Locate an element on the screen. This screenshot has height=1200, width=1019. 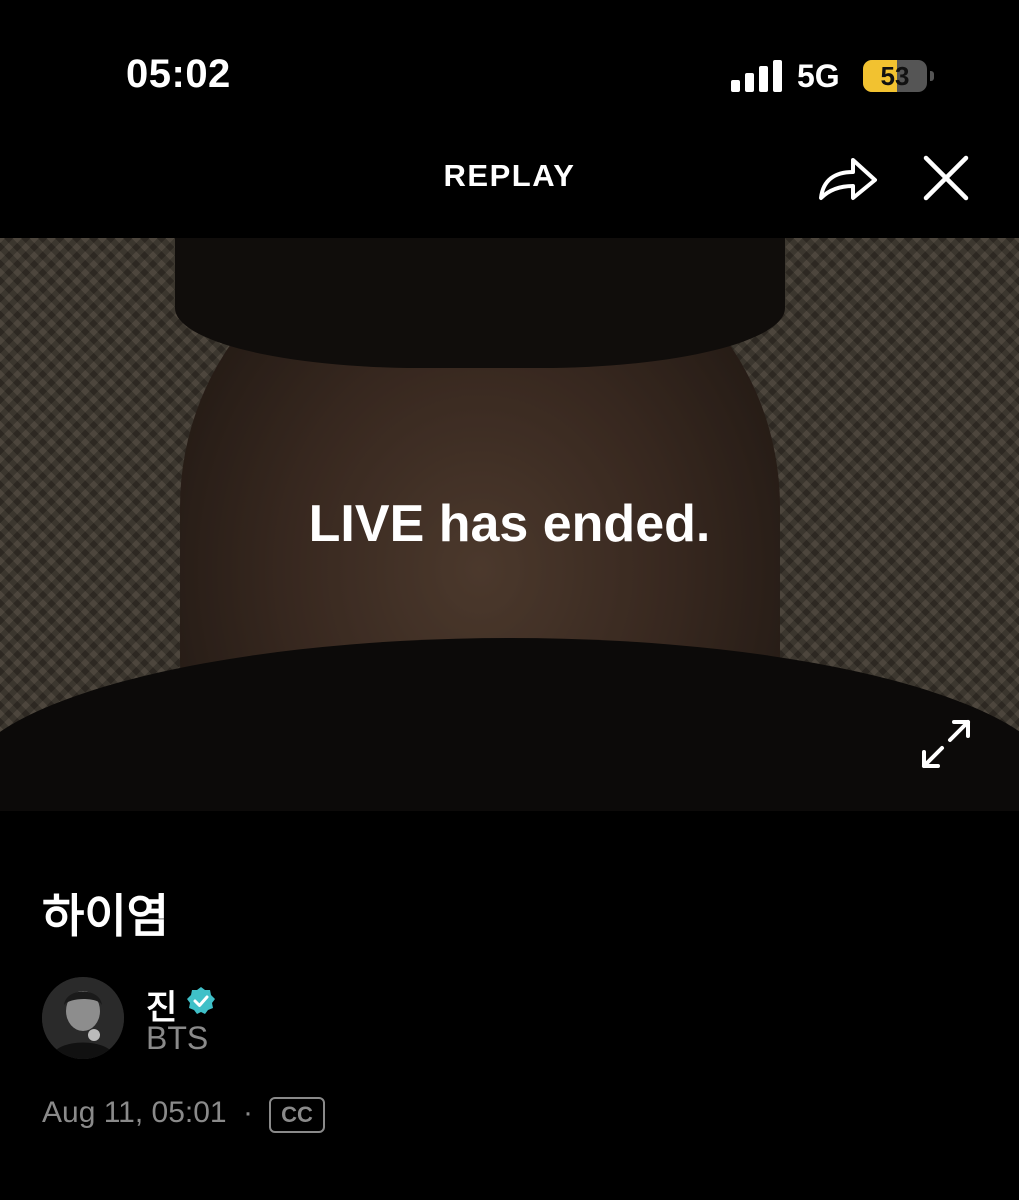
battery-indicator: 53 is located at coordinates (895, 76).